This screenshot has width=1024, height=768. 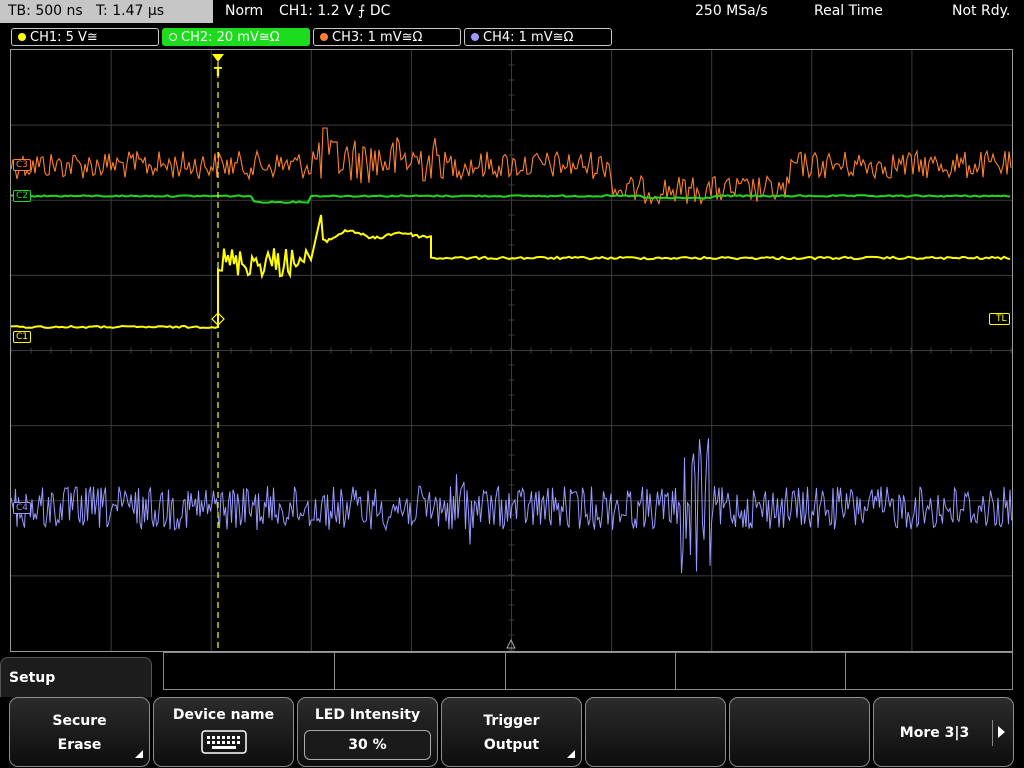 I want to click on keyboard-icon, so click(x=223, y=742).